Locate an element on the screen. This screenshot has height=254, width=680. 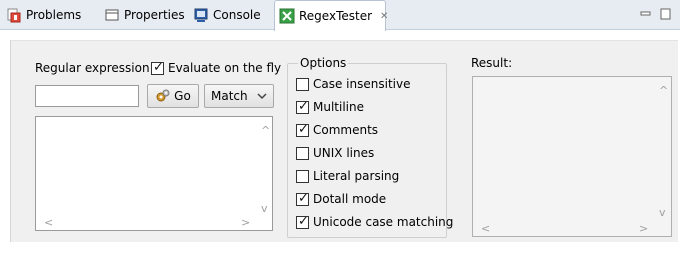
tab-regex-tester: RegexTester ✕ is located at coordinates (331, 15).